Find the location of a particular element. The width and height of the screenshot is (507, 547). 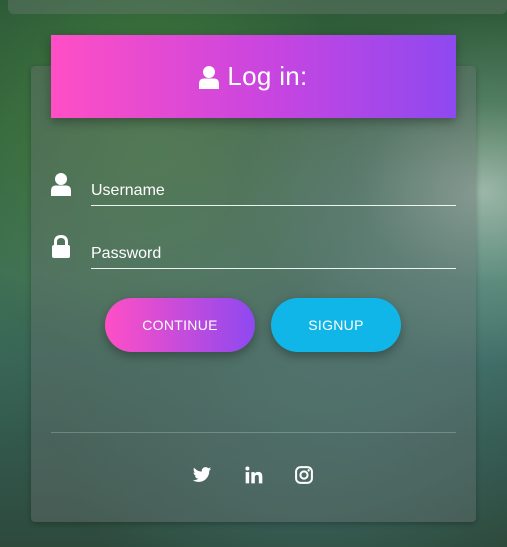

signup-button: SIGNUP is located at coordinates (336, 325).